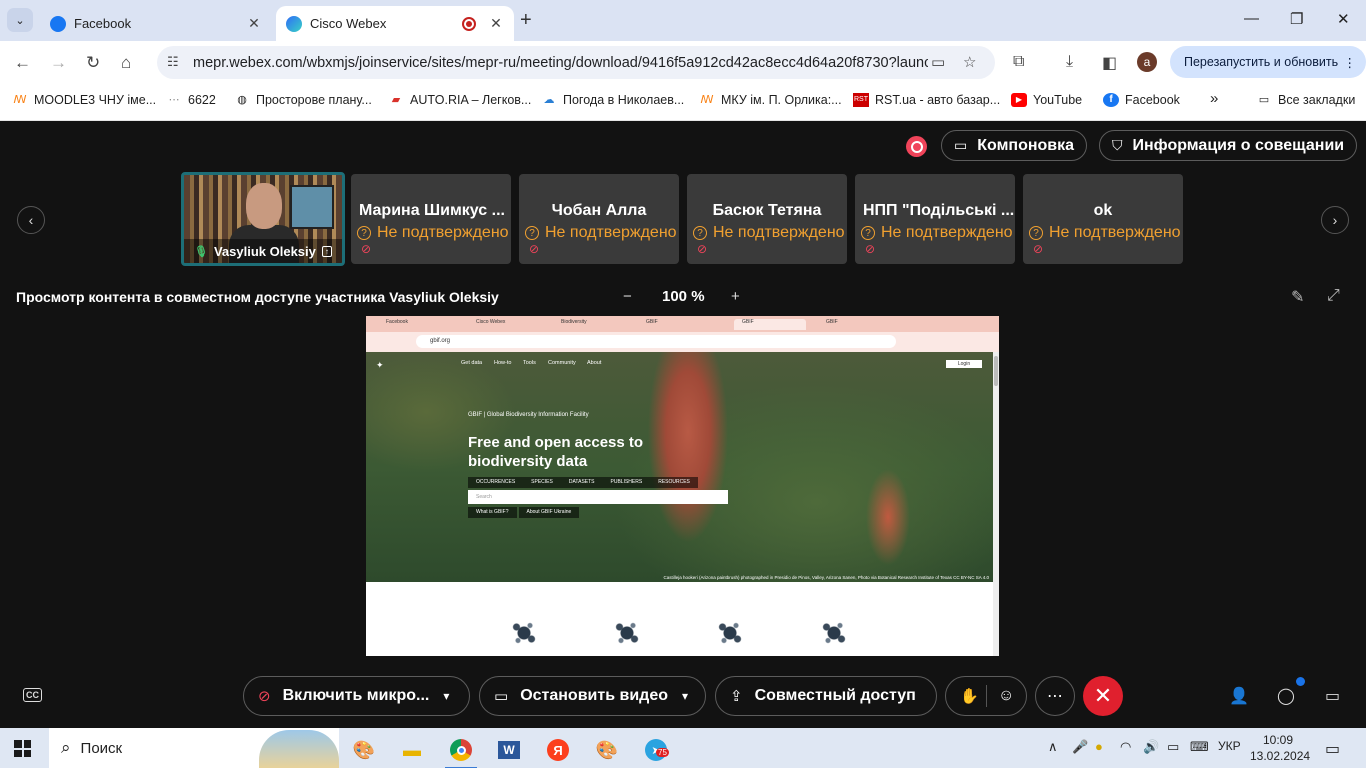  What do you see at coordinates (1109, 63) in the screenshot?
I see `side-panel-icon: ◧` at bounding box center [1109, 63].